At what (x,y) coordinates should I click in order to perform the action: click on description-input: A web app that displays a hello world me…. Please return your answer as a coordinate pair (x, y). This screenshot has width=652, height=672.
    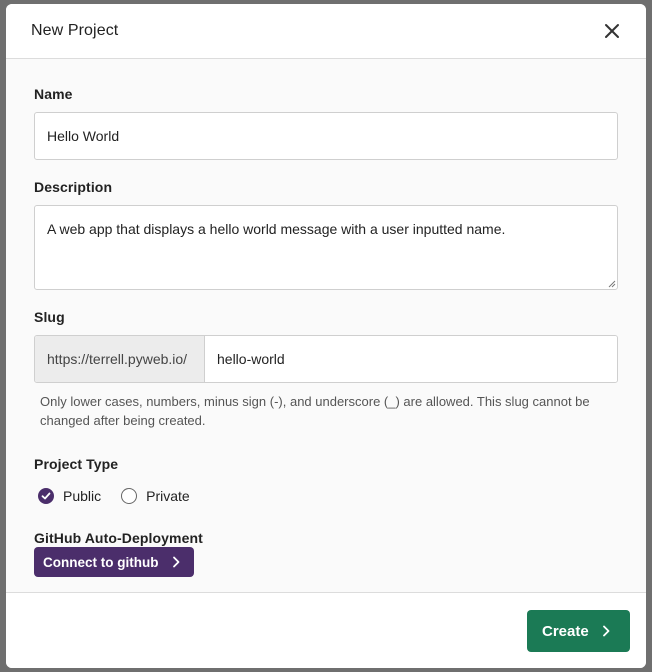
    Looking at the image, I should click on (326, 247).